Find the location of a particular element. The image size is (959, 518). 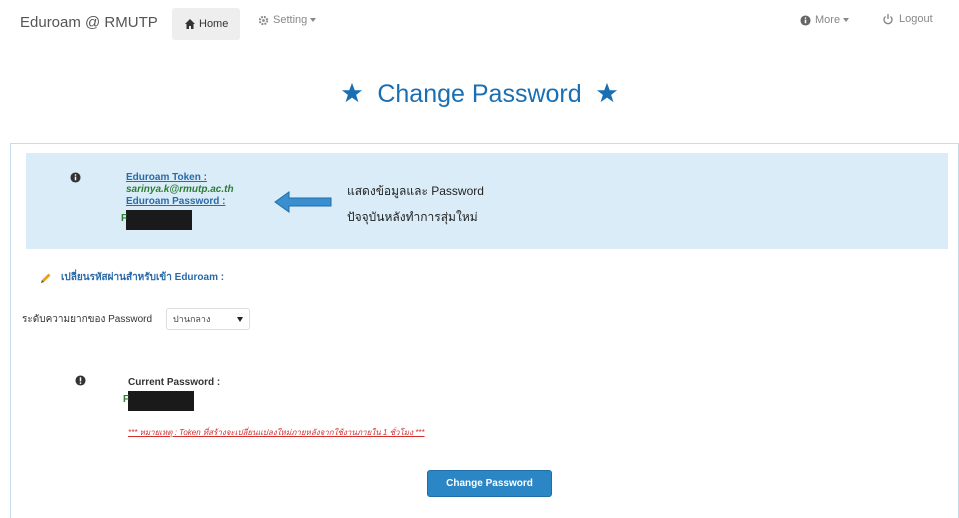

page-title: Change Password is located at coordinates (479, 94).